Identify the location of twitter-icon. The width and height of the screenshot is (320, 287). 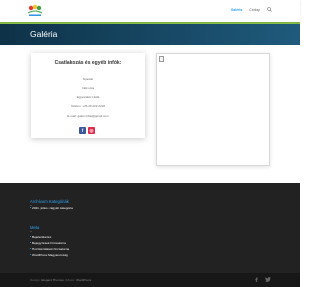
(268, 279).